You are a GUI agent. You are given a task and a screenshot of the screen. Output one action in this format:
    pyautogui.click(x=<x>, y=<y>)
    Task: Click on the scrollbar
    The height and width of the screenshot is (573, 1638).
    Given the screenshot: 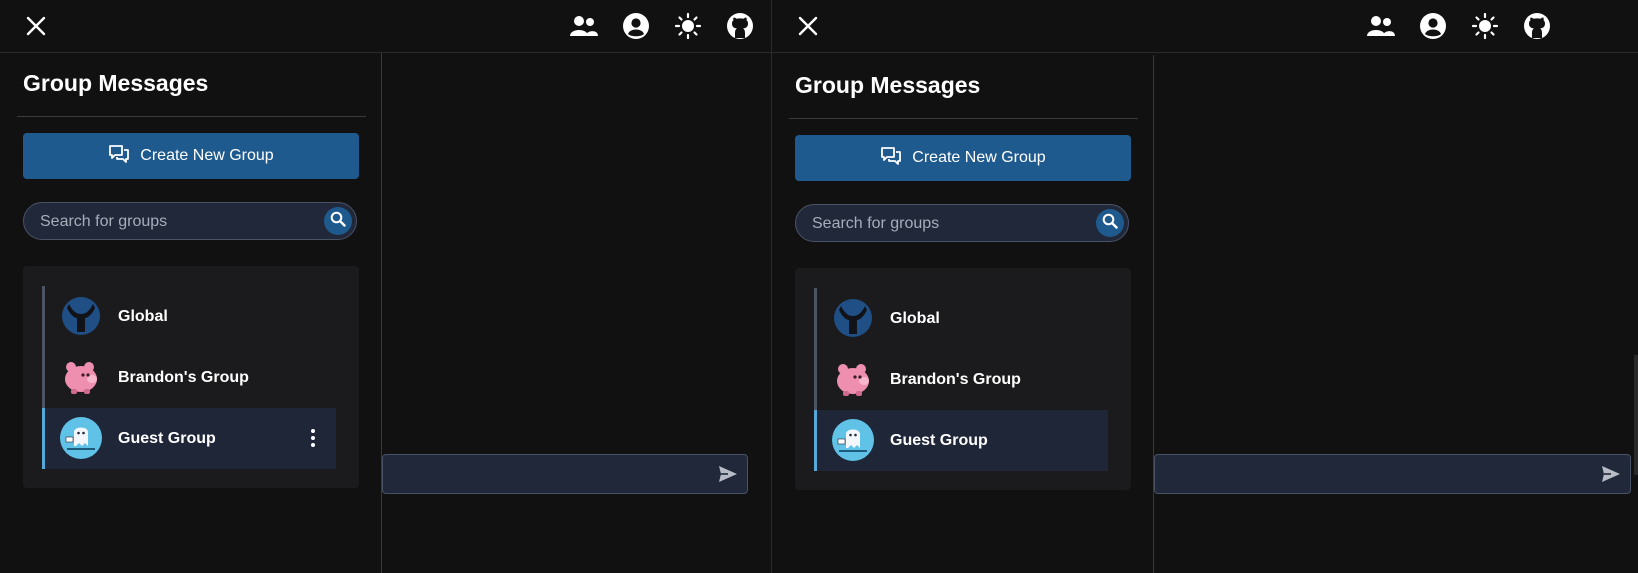 What is the action you would take?
    pyautogui.click(x=1636, y=415)
    